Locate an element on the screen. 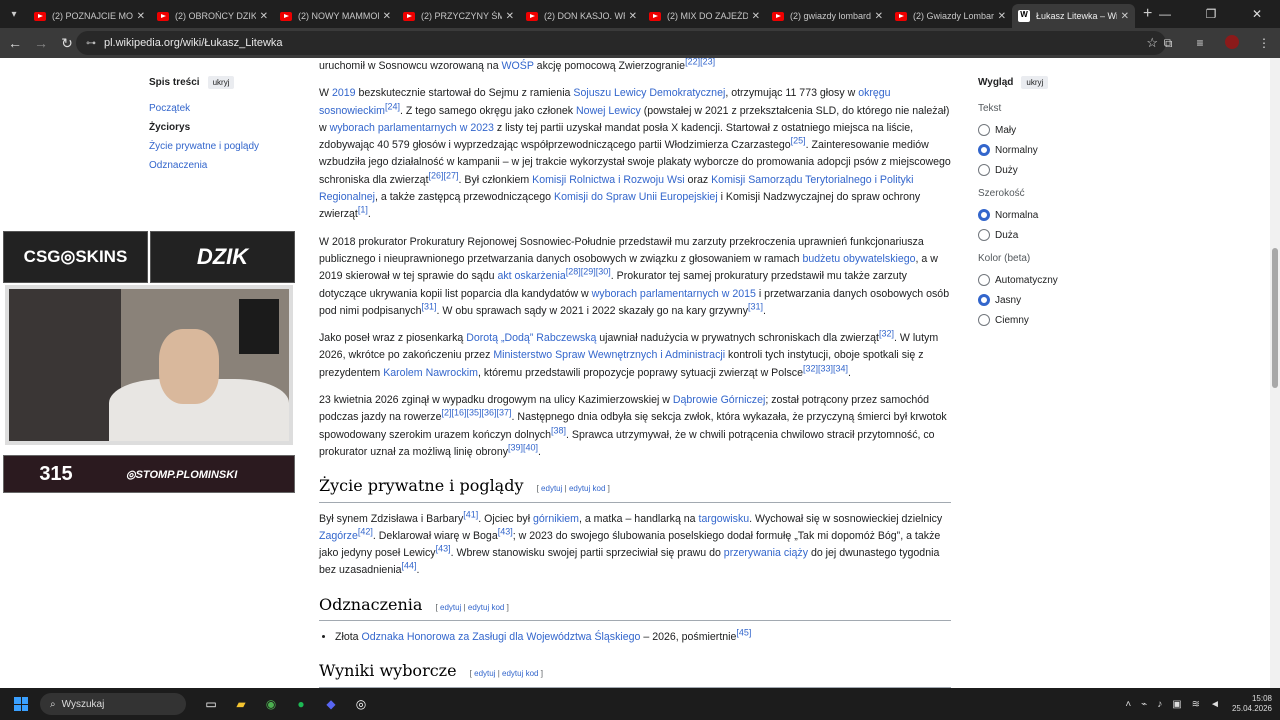  scrollbar is located at coordinates (1275, 373).